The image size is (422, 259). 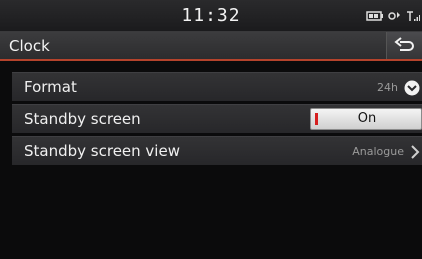 I want to click on status-bar: 11:32, so click(x=211, y=16).